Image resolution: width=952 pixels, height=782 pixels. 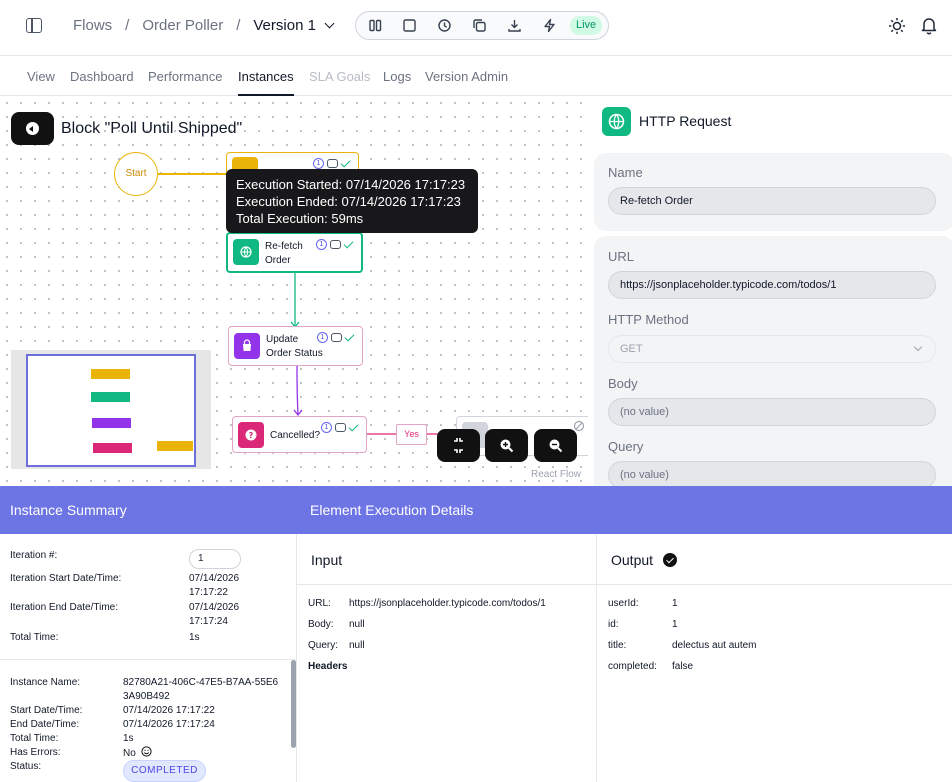 I want to click on zoom-in-icon, so click(x=507, y=446).